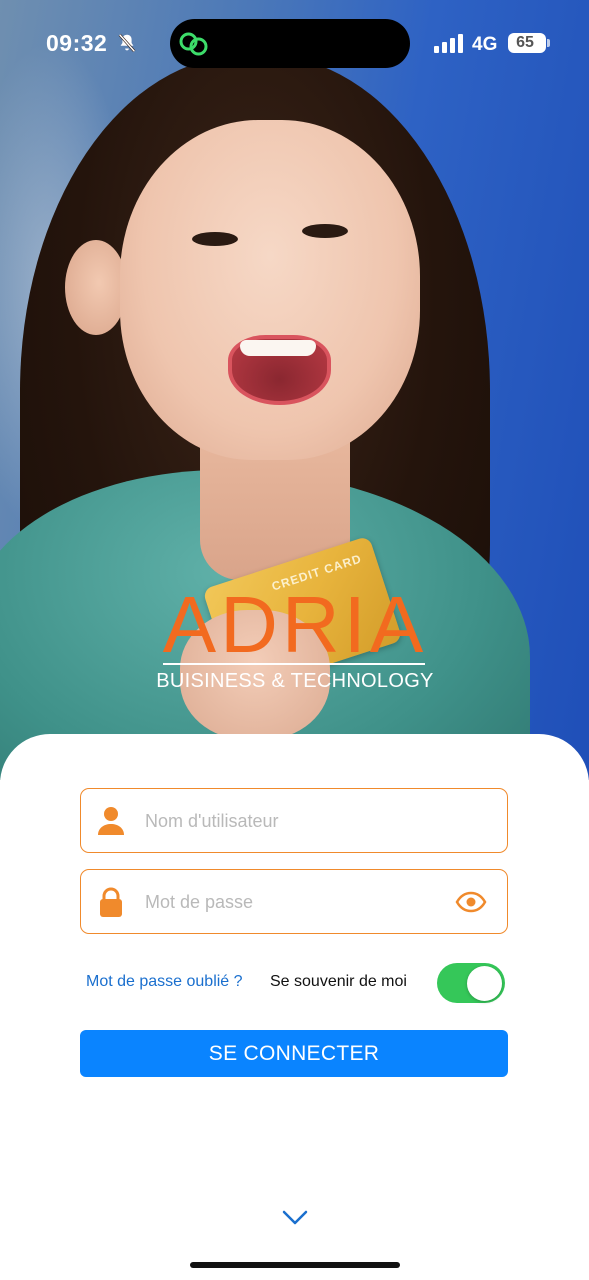  What do you see at coordinates (111, 902) in the screenshot?
I see `lock-icon` at bounding box center [111, 902].